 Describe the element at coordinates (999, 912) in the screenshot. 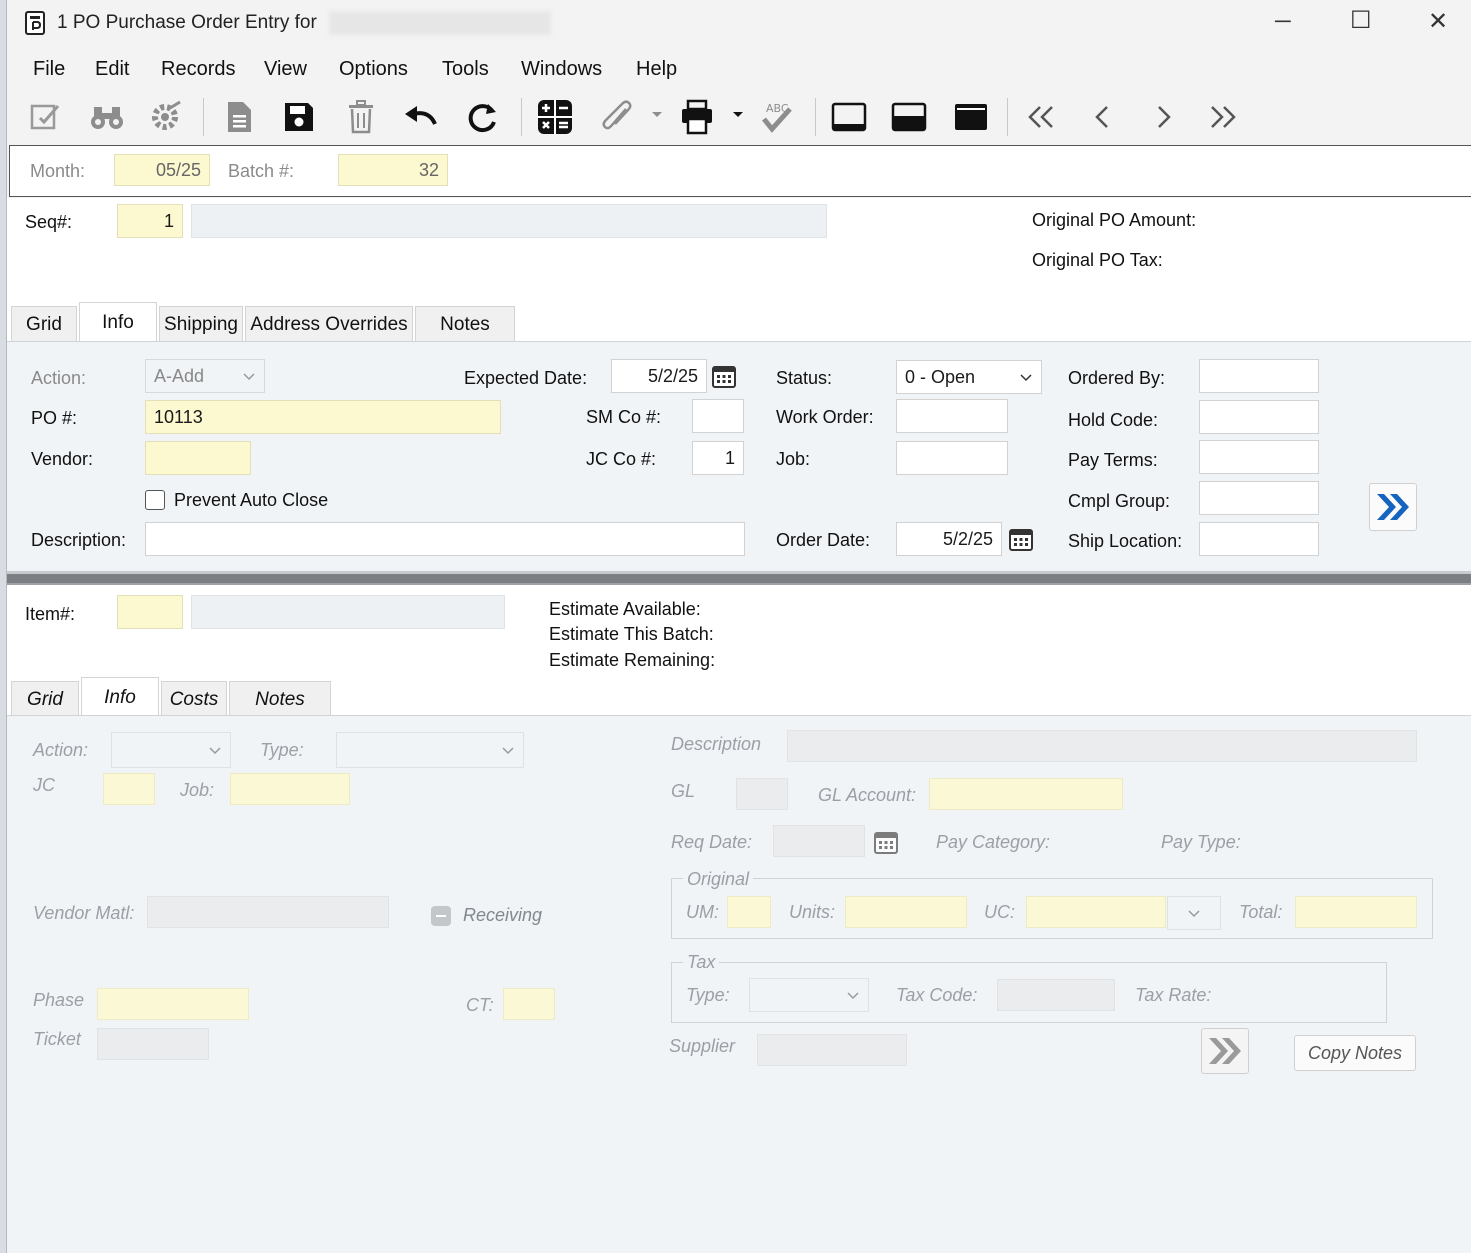

I see `uc-label: UC:` at that location.